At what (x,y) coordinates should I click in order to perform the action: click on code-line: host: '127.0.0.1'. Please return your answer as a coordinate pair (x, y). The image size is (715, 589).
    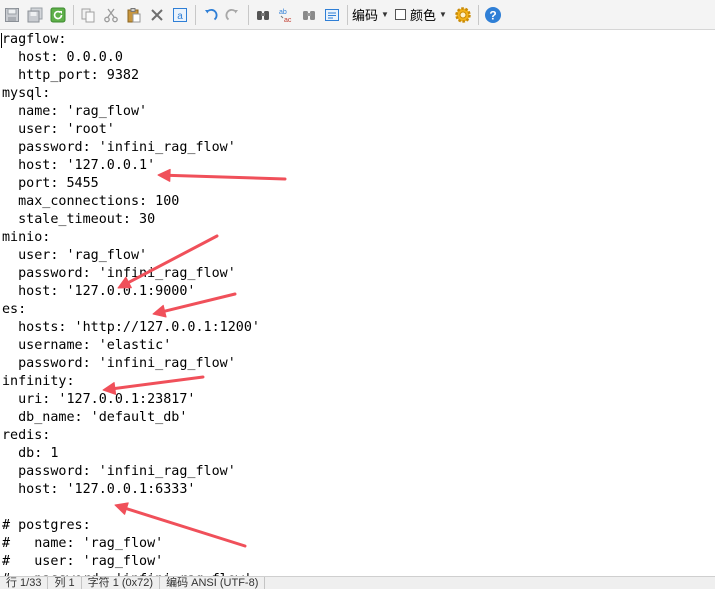
    Looking at the image, I should click on (79, 165).